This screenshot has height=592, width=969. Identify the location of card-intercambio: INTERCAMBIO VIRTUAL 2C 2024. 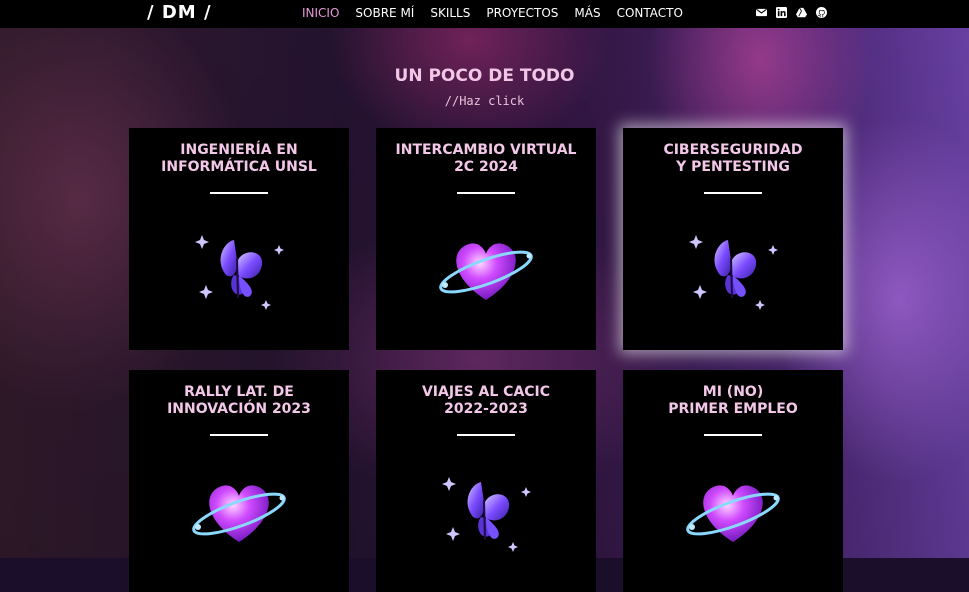
(486, 239).